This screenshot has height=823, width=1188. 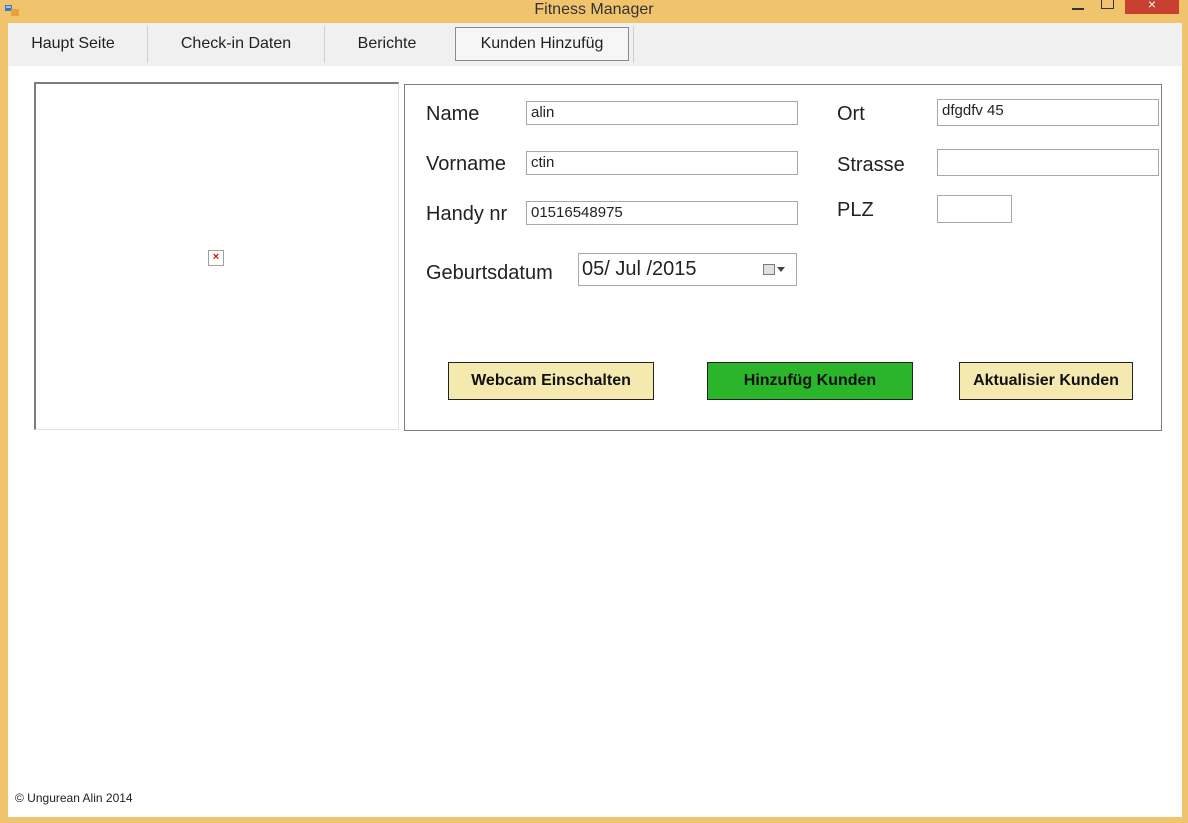 What do you see at coordinates (74, 798) in the screenshot?
I see `copyright-text: © Ungurean Alin 2014` at bounding box center [74, 798].